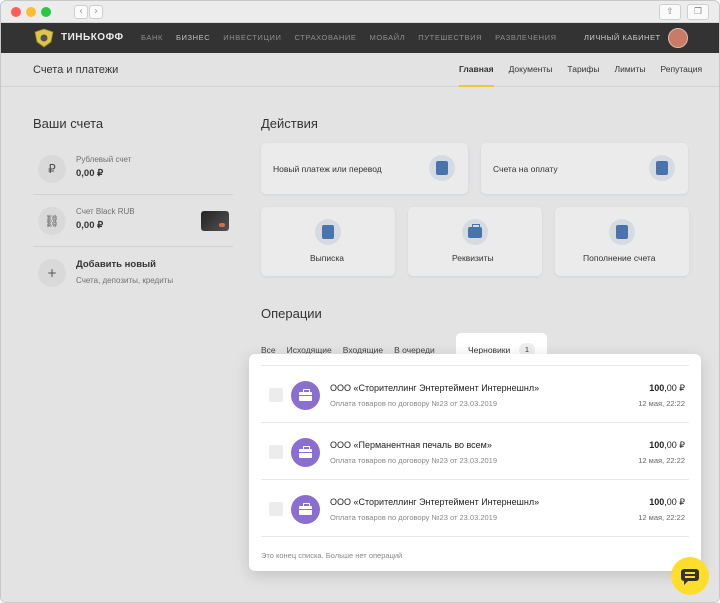 Image resolution: width=720 pixels, height=603 pixels. I want to click on end-of-list-text: Это конец списка. Больше нет операций, so click(332, 555).